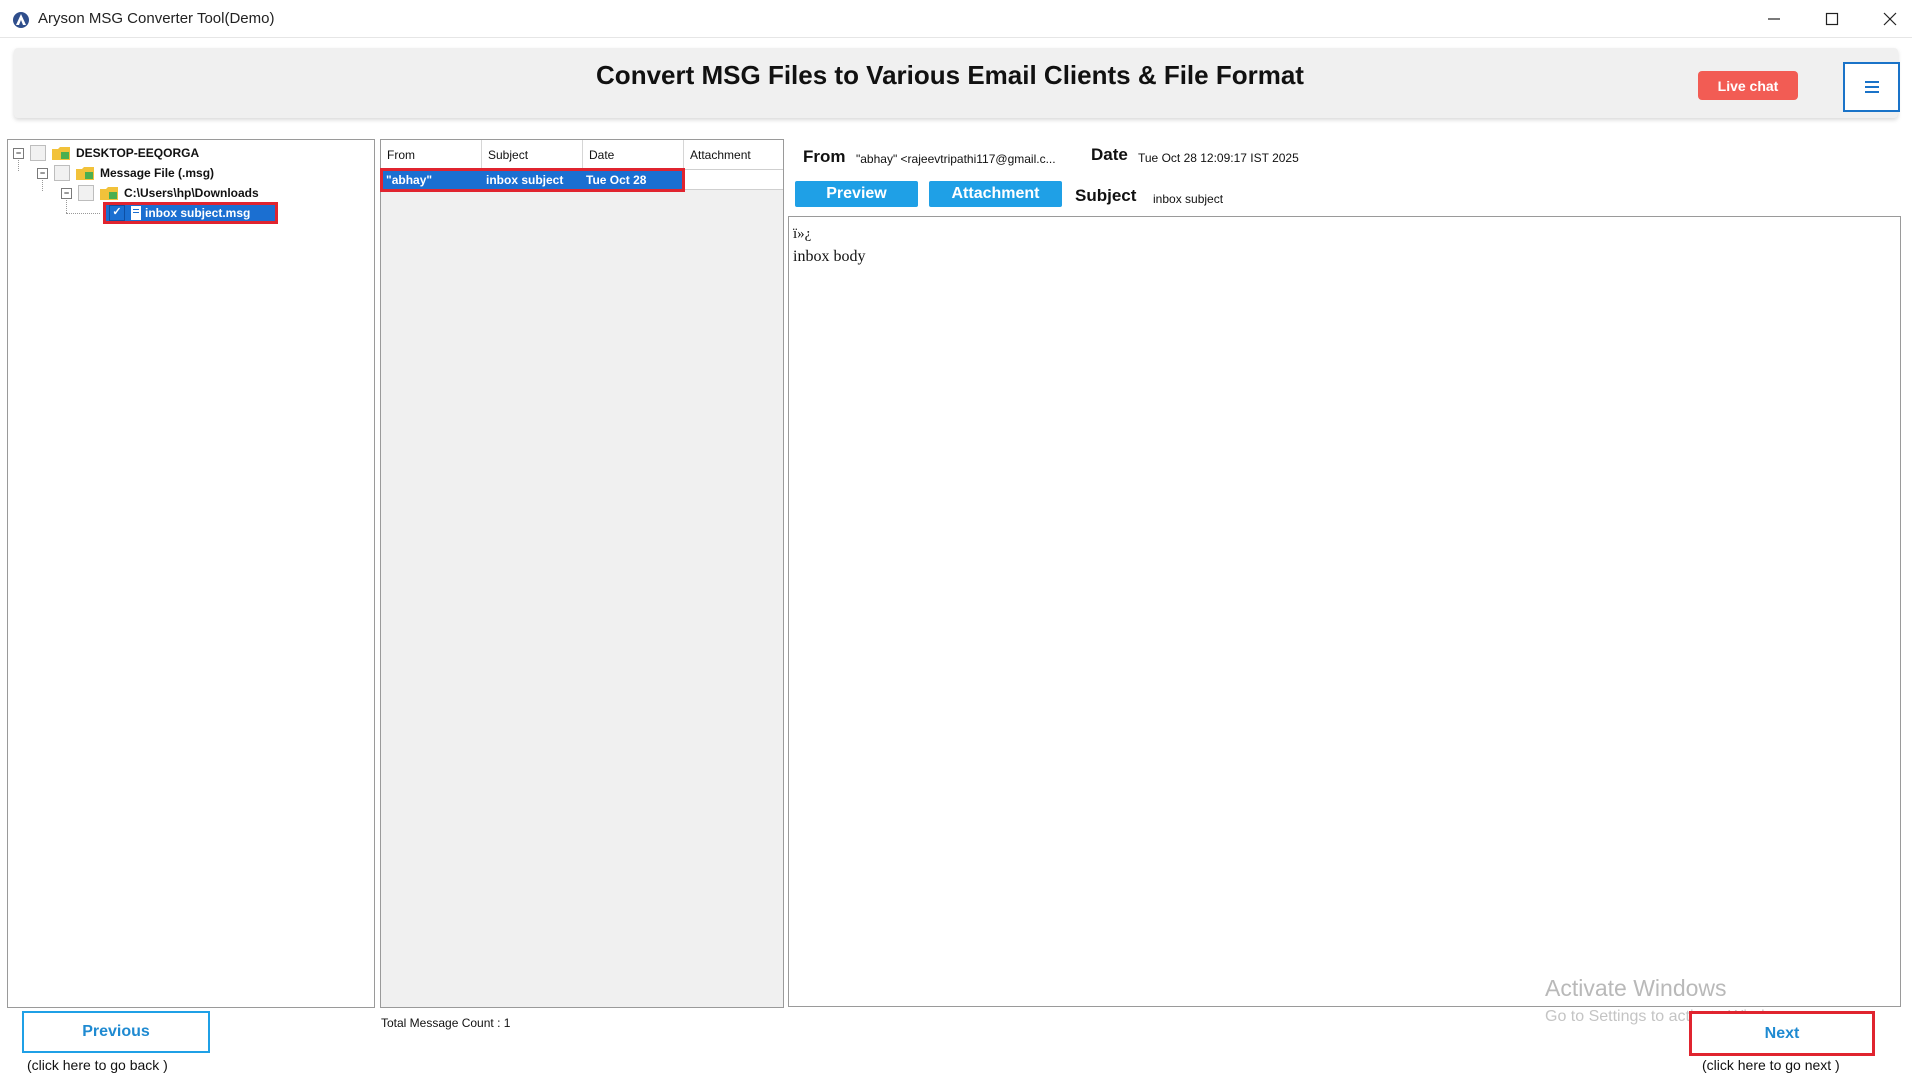  I want to click on tree-node-message-file: − Message File (.msg), so click(125, 173).